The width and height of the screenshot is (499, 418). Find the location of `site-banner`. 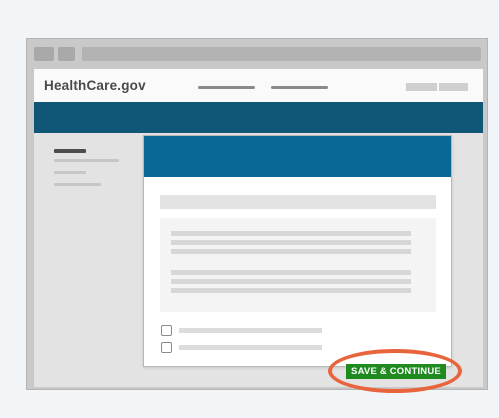

site-banner is located at coordinates (258, 117).